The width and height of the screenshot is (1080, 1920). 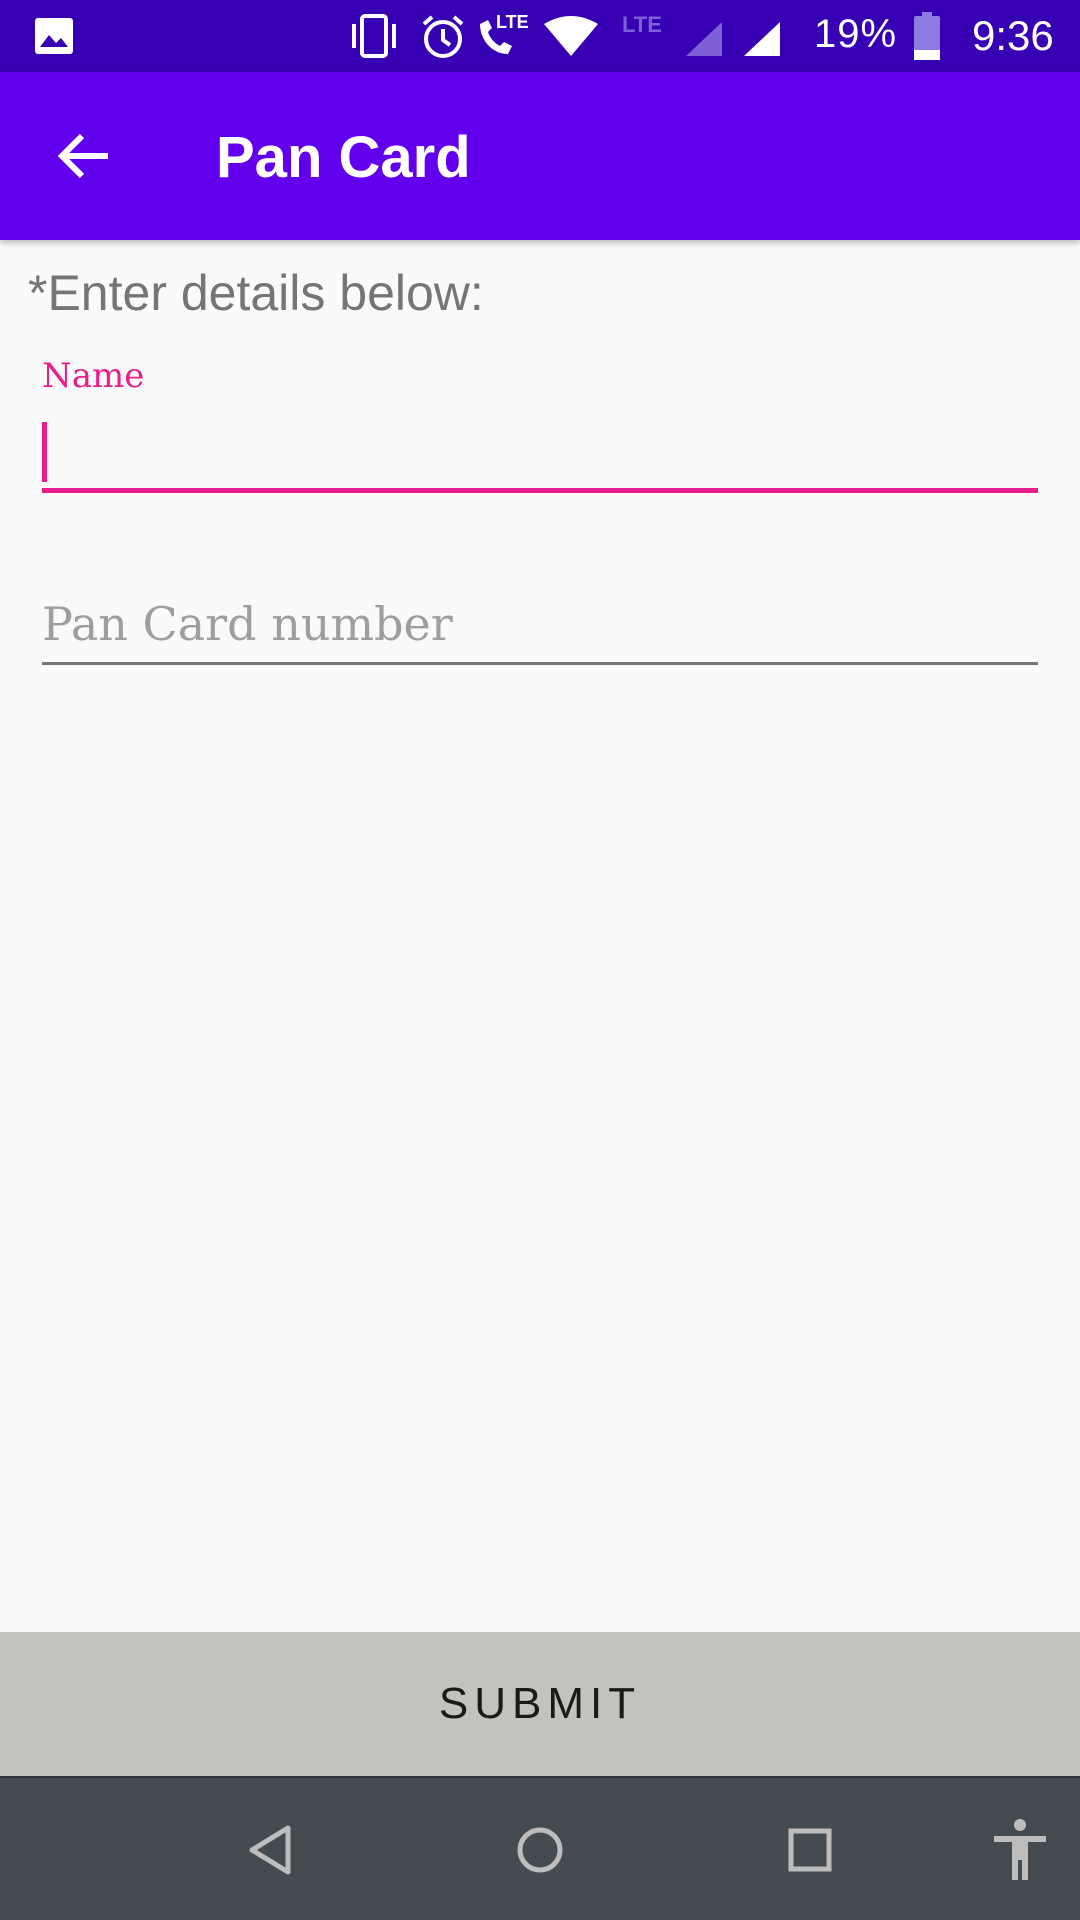 I want to click on accessibility-button, so click(x=1020, y=1850).